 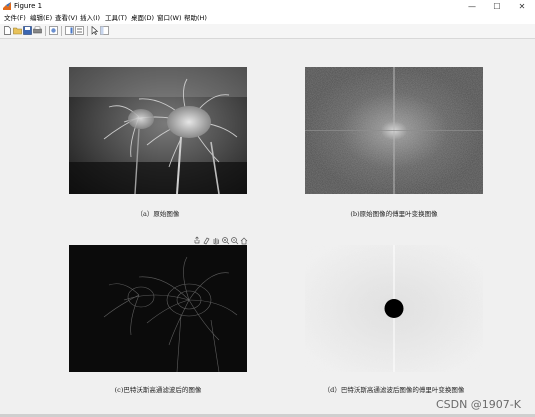 I want to click on filtered-spectrum-drawing, so click(x=394, y=308).